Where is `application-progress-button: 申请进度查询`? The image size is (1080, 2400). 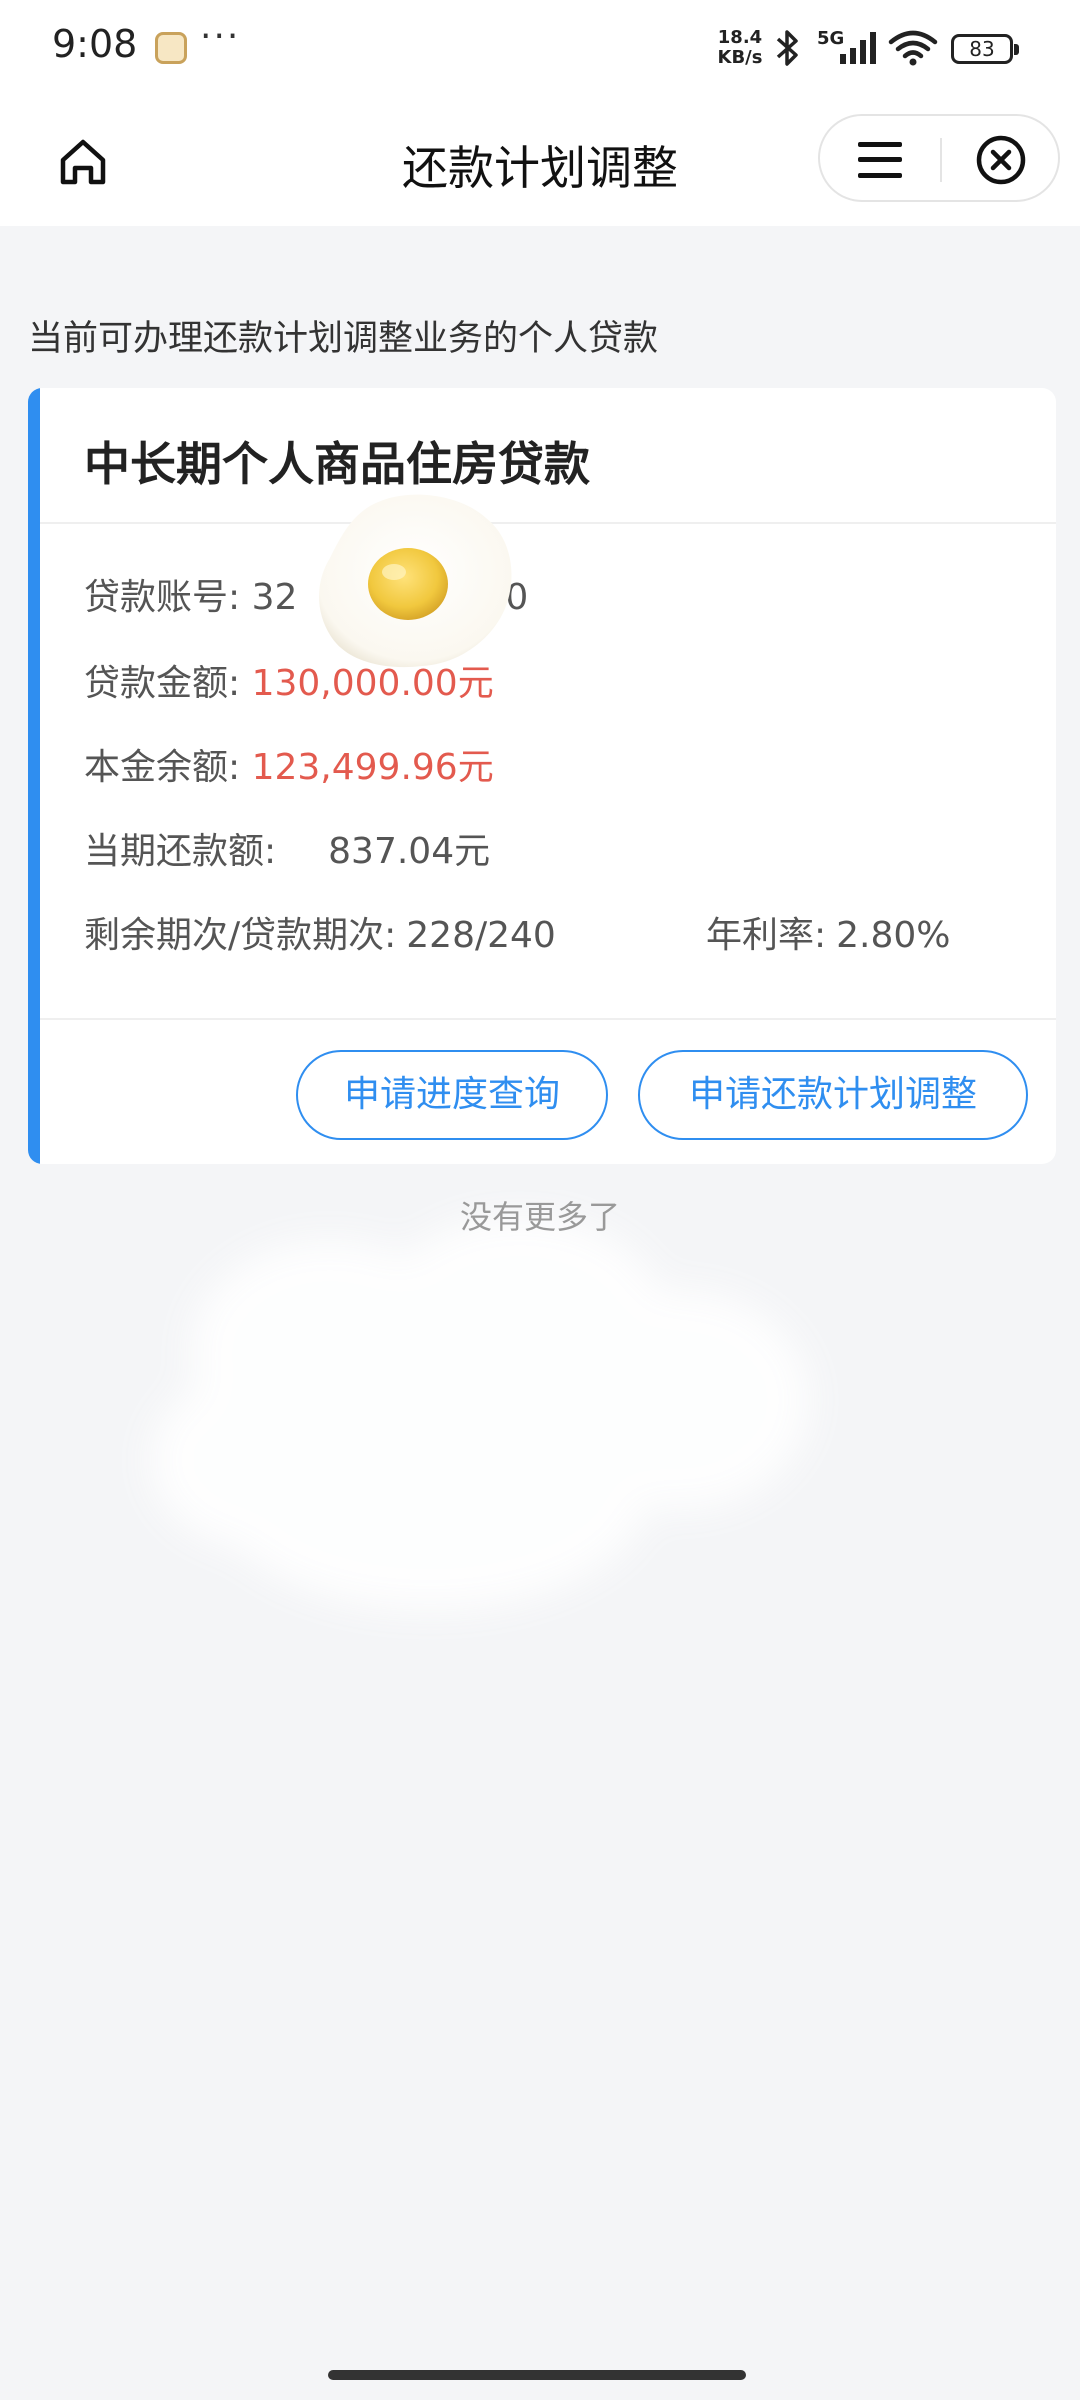
application-progress-button: 申请进度查询 is located at coordinates (452, 1095).